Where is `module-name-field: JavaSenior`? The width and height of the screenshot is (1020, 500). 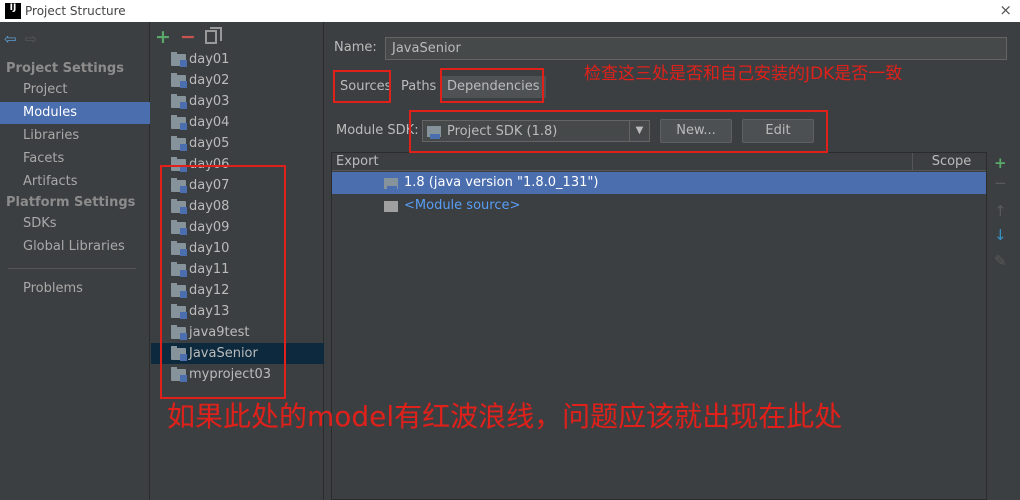 module-name-field: JavaSenior is located at coordinates (696, 48).